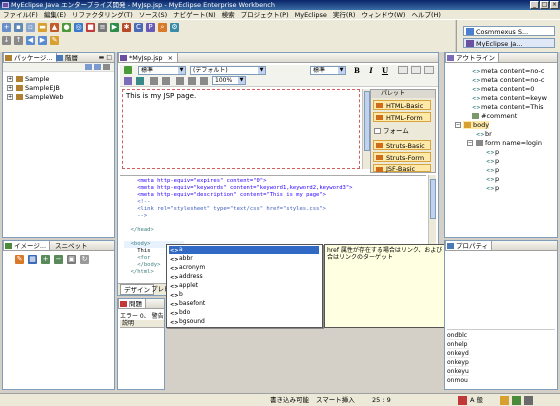  What do you see at coordinates (494, 116) in the screenshot?
I see `outline-item: #comment` at bounding box center [494, 116].